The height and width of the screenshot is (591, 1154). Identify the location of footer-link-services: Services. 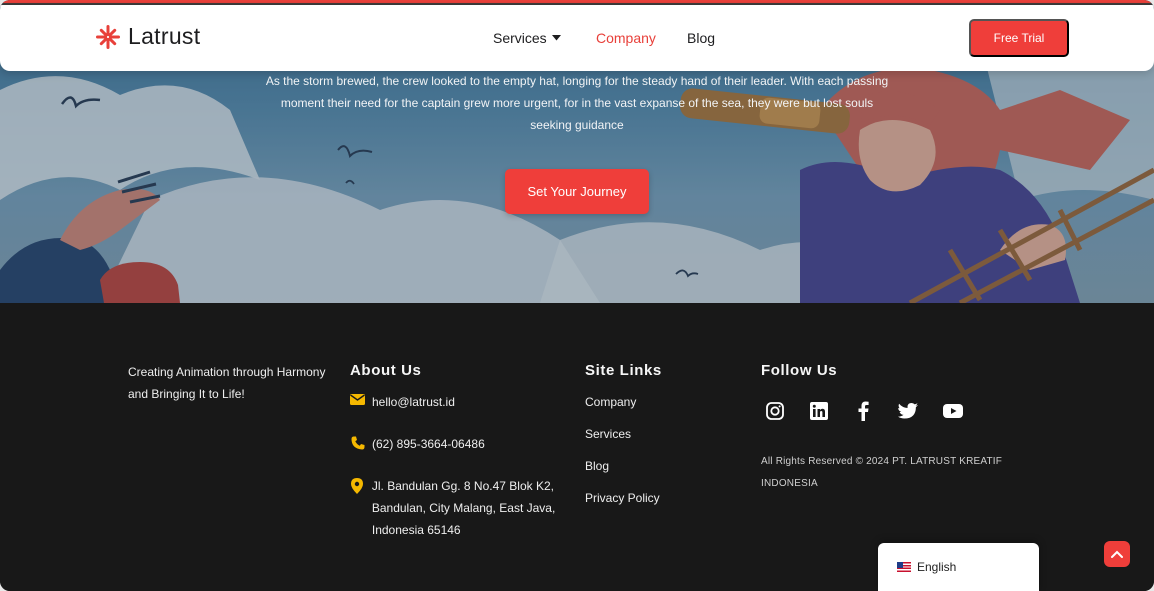
(608, 434).